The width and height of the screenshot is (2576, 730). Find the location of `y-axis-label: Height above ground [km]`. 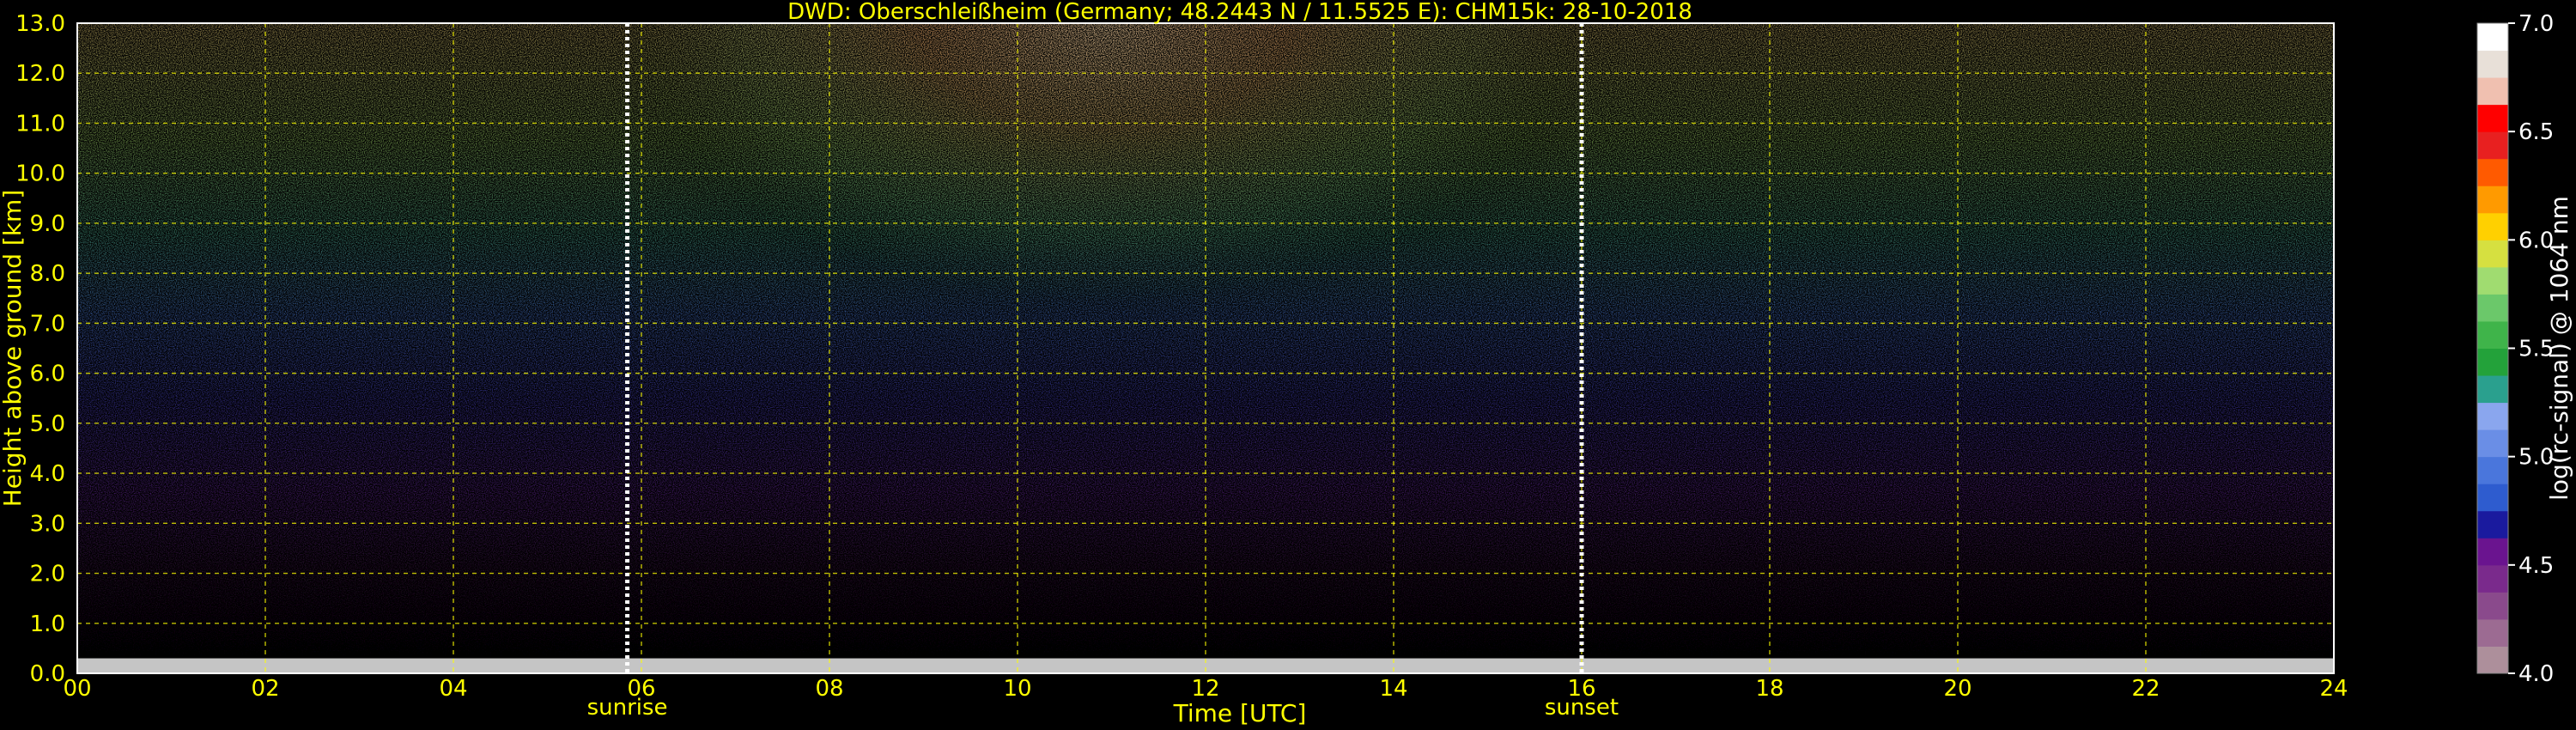

y-axis-label: Height above ground [km] is located at coordinates (13, 349).